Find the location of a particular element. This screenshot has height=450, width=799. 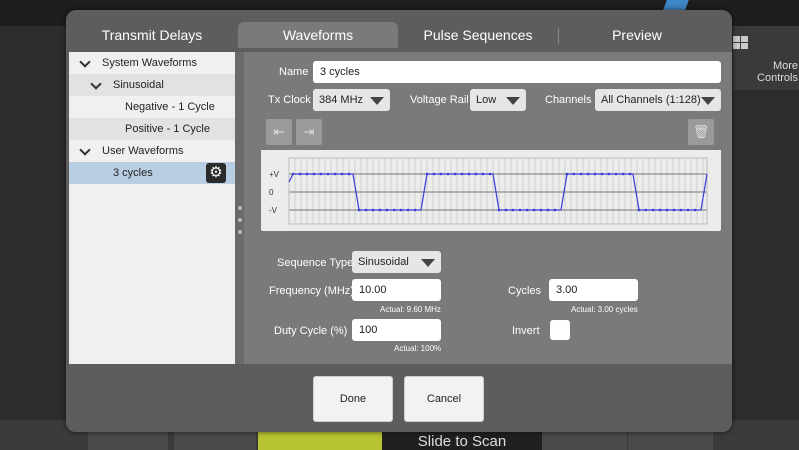

tree-item-system-waveforms: System Waveforms is located at coordinates (152, 63).